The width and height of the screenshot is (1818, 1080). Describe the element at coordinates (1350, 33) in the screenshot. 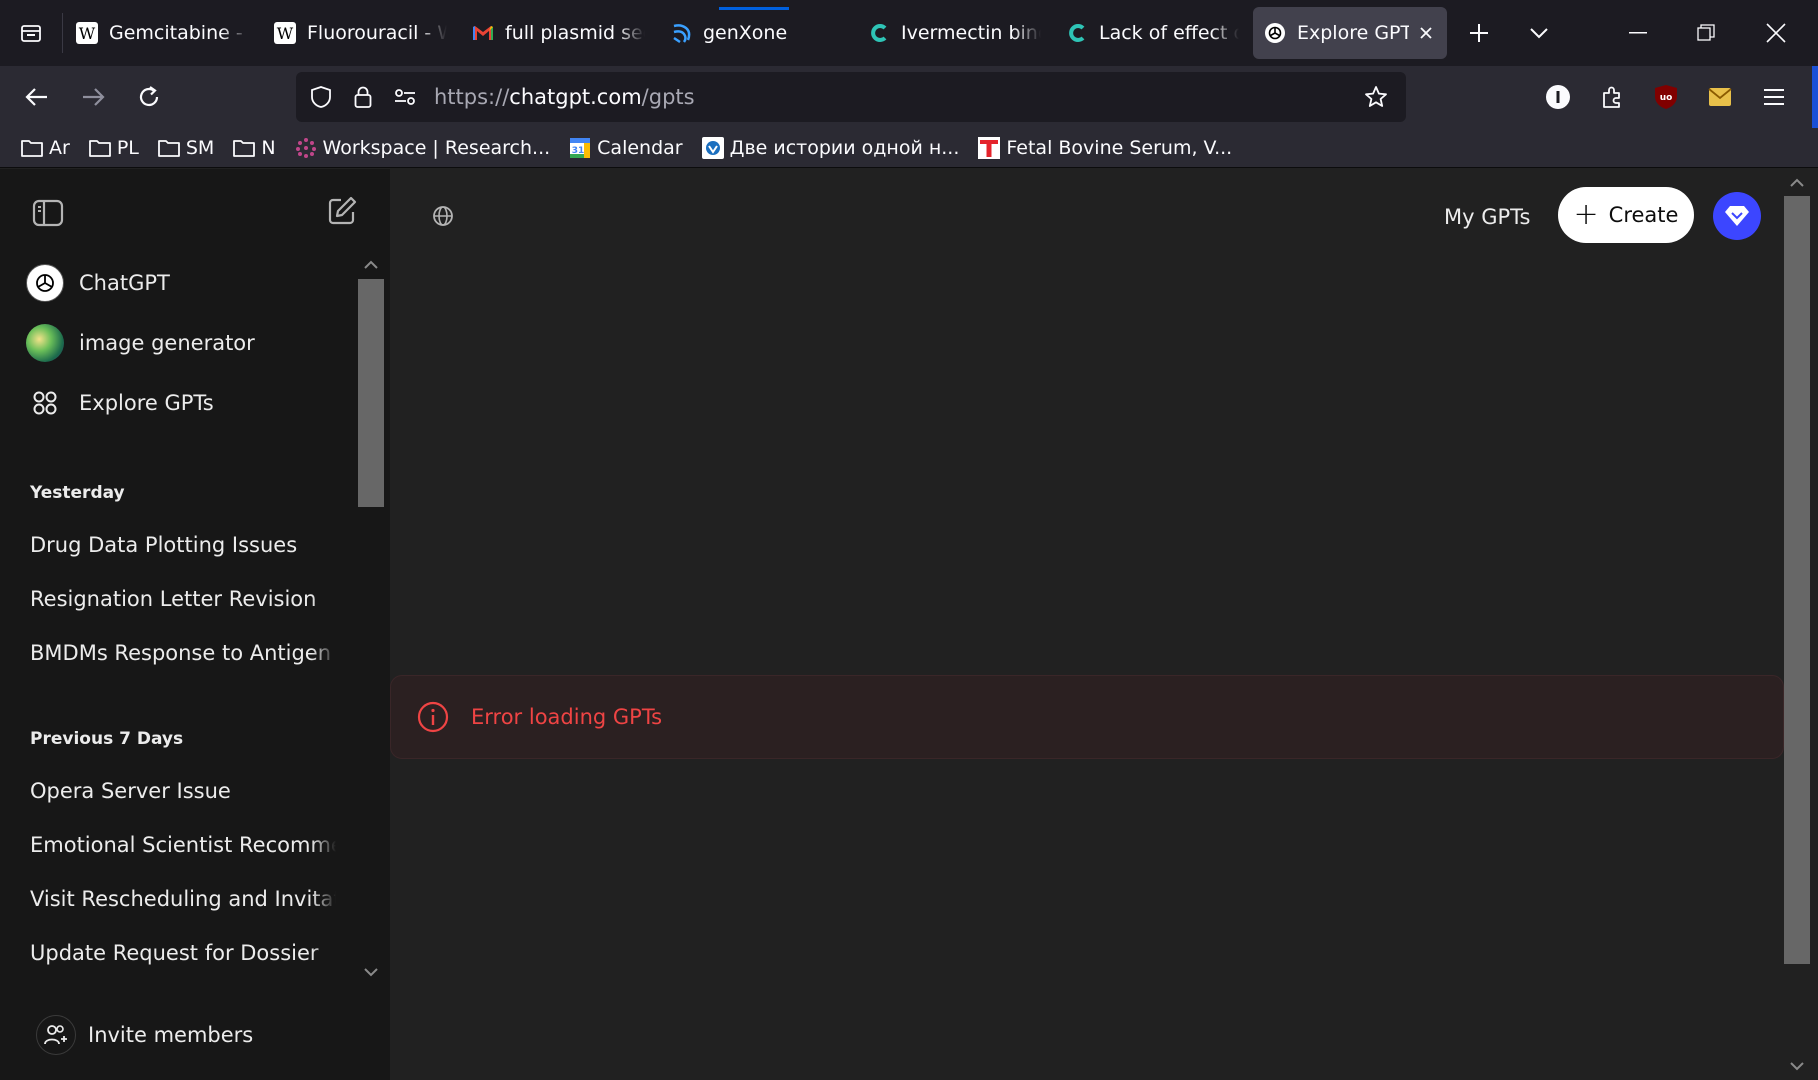

I see `tab-explore-gpts: Explore GPTs` at that location.